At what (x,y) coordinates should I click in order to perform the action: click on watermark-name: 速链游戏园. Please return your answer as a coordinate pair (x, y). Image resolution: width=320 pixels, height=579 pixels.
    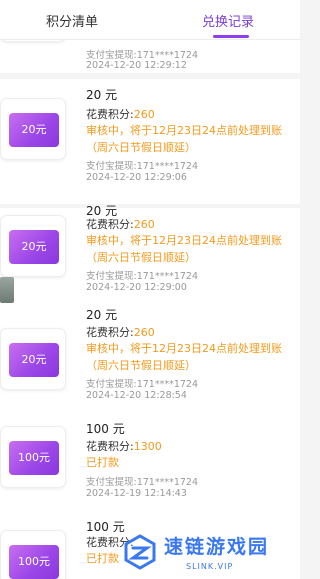
    Looking at the image, I should click on (217, 547).